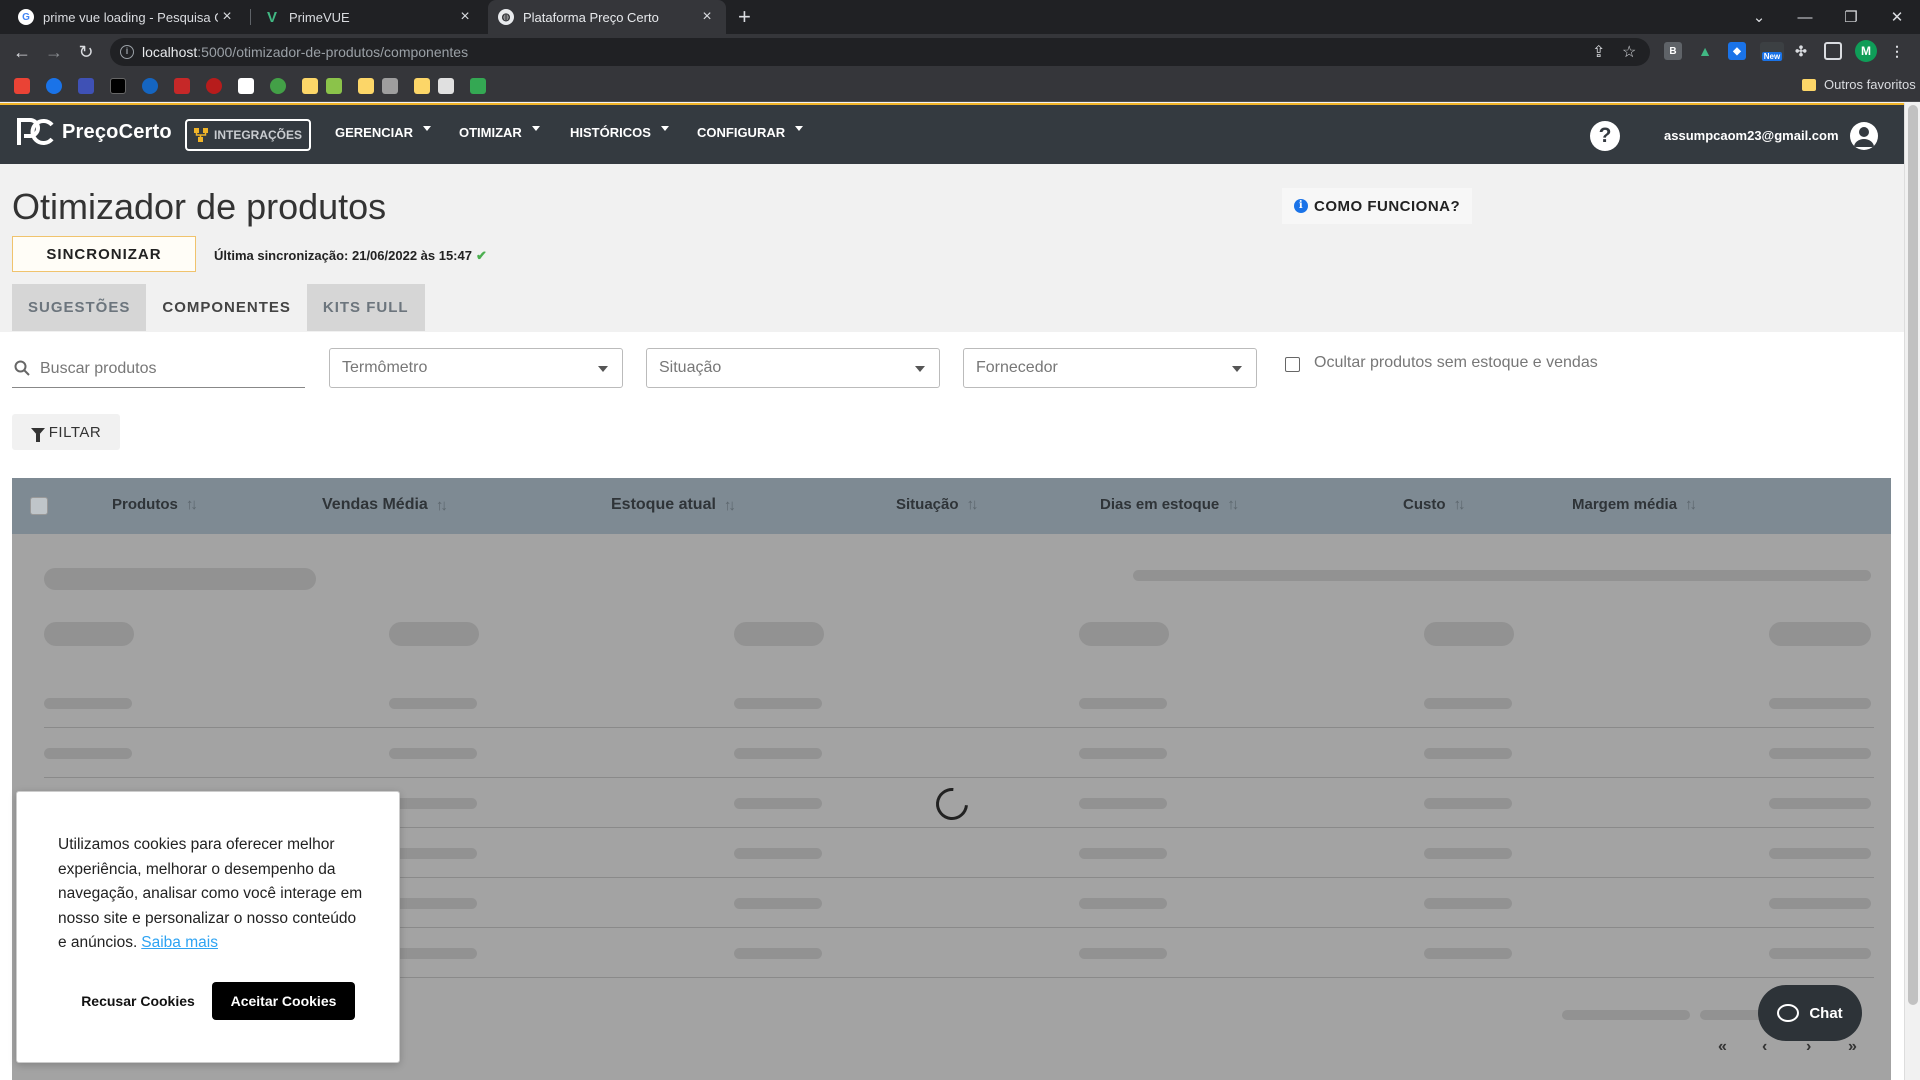 This screenshot has height=1080, width=1920. Describe the element at coordinates (1851, 17) in the screenshot. I see `restore-icon: ❐` at that location.